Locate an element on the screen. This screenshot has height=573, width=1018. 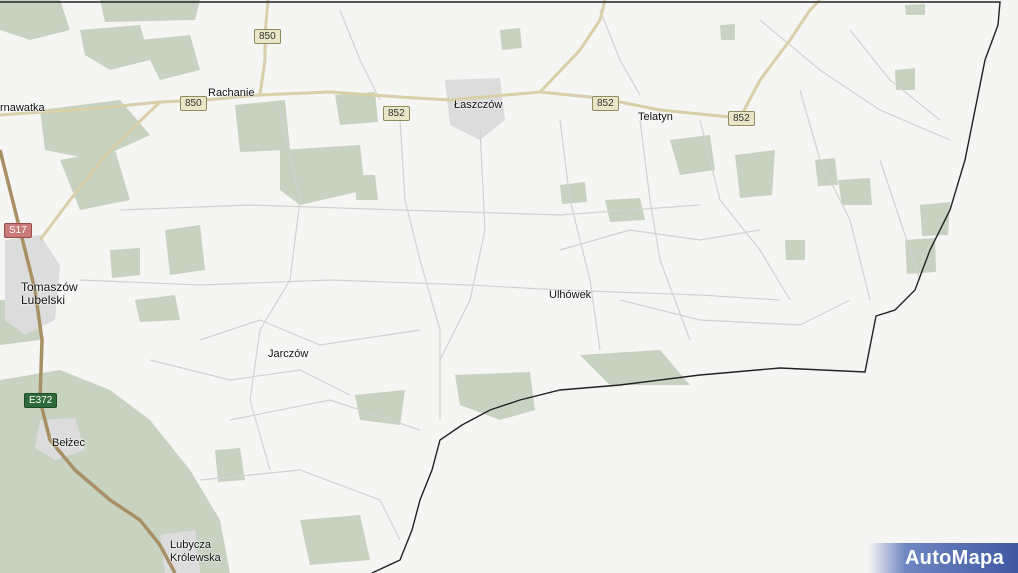
road-badge-e372: E372 is located at coordinates (41, 400).